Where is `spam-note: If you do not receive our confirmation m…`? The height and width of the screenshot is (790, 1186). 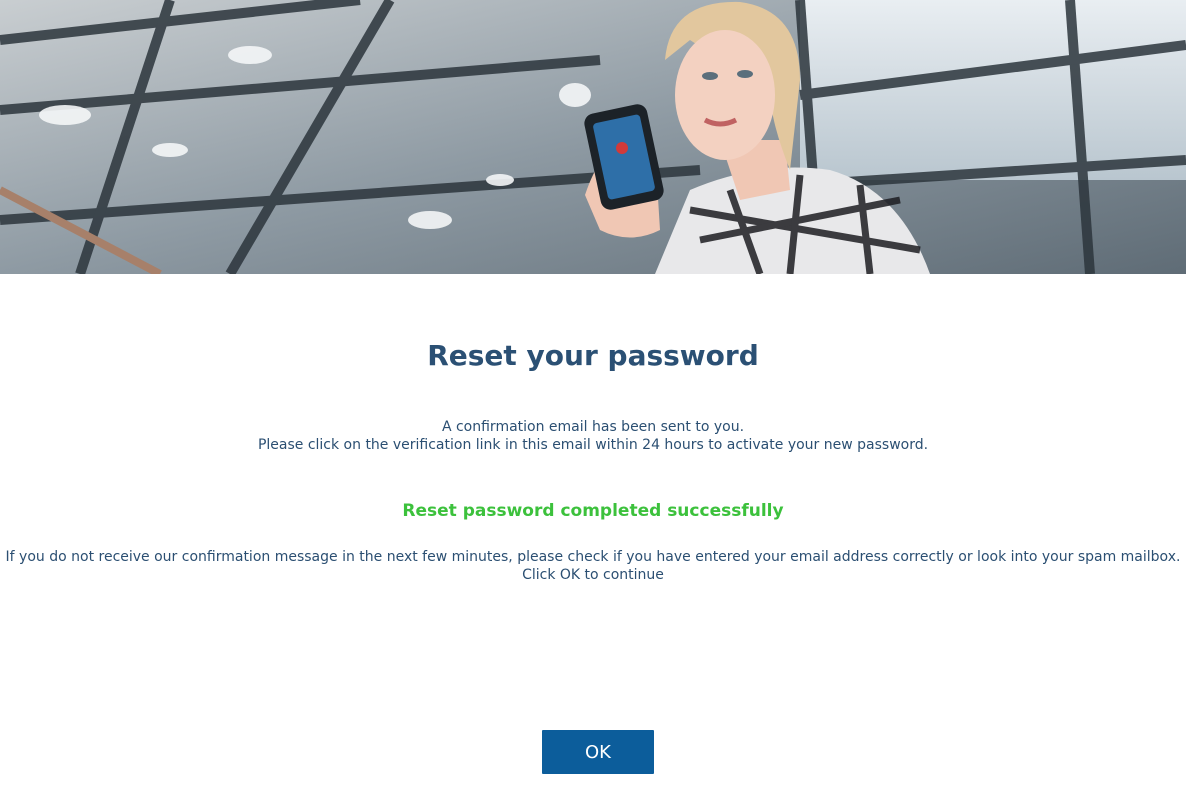 spam-note: If you do not receive our confirmation m… is located at coordinates (593, 566).